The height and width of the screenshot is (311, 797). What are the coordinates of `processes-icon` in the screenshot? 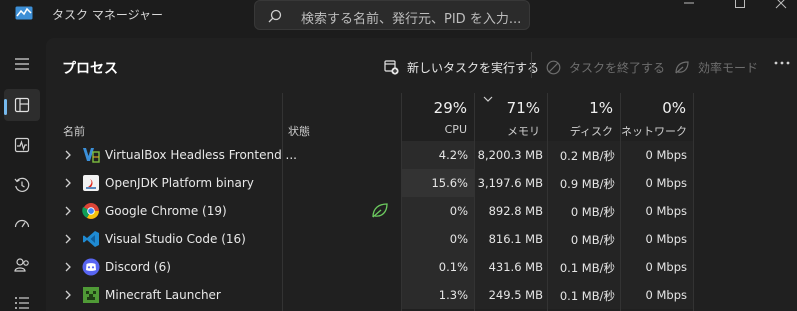 It's located at (22, 105).